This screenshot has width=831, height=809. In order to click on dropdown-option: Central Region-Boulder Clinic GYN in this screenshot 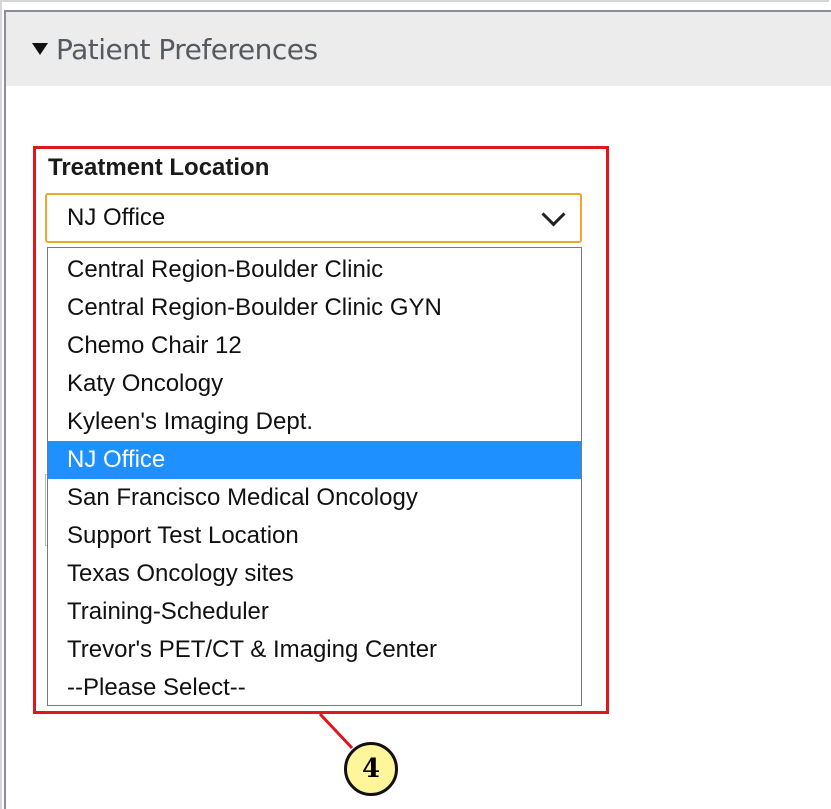, I will do `click(314, 308)`.